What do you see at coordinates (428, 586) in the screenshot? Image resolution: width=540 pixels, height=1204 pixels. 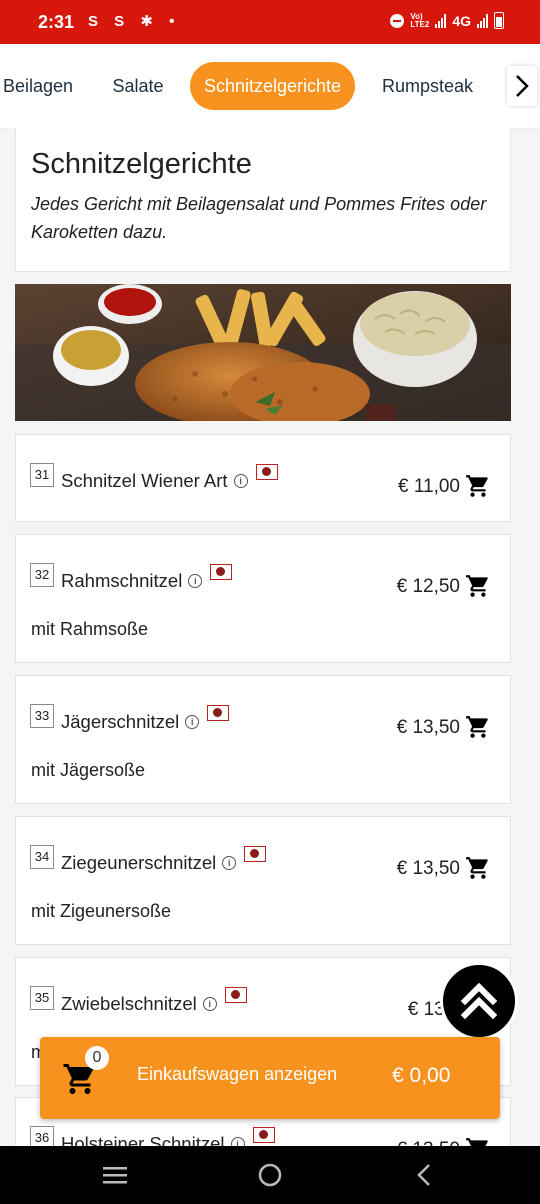 I see `item-price: € 12,50` at bounding box center [428, 586].